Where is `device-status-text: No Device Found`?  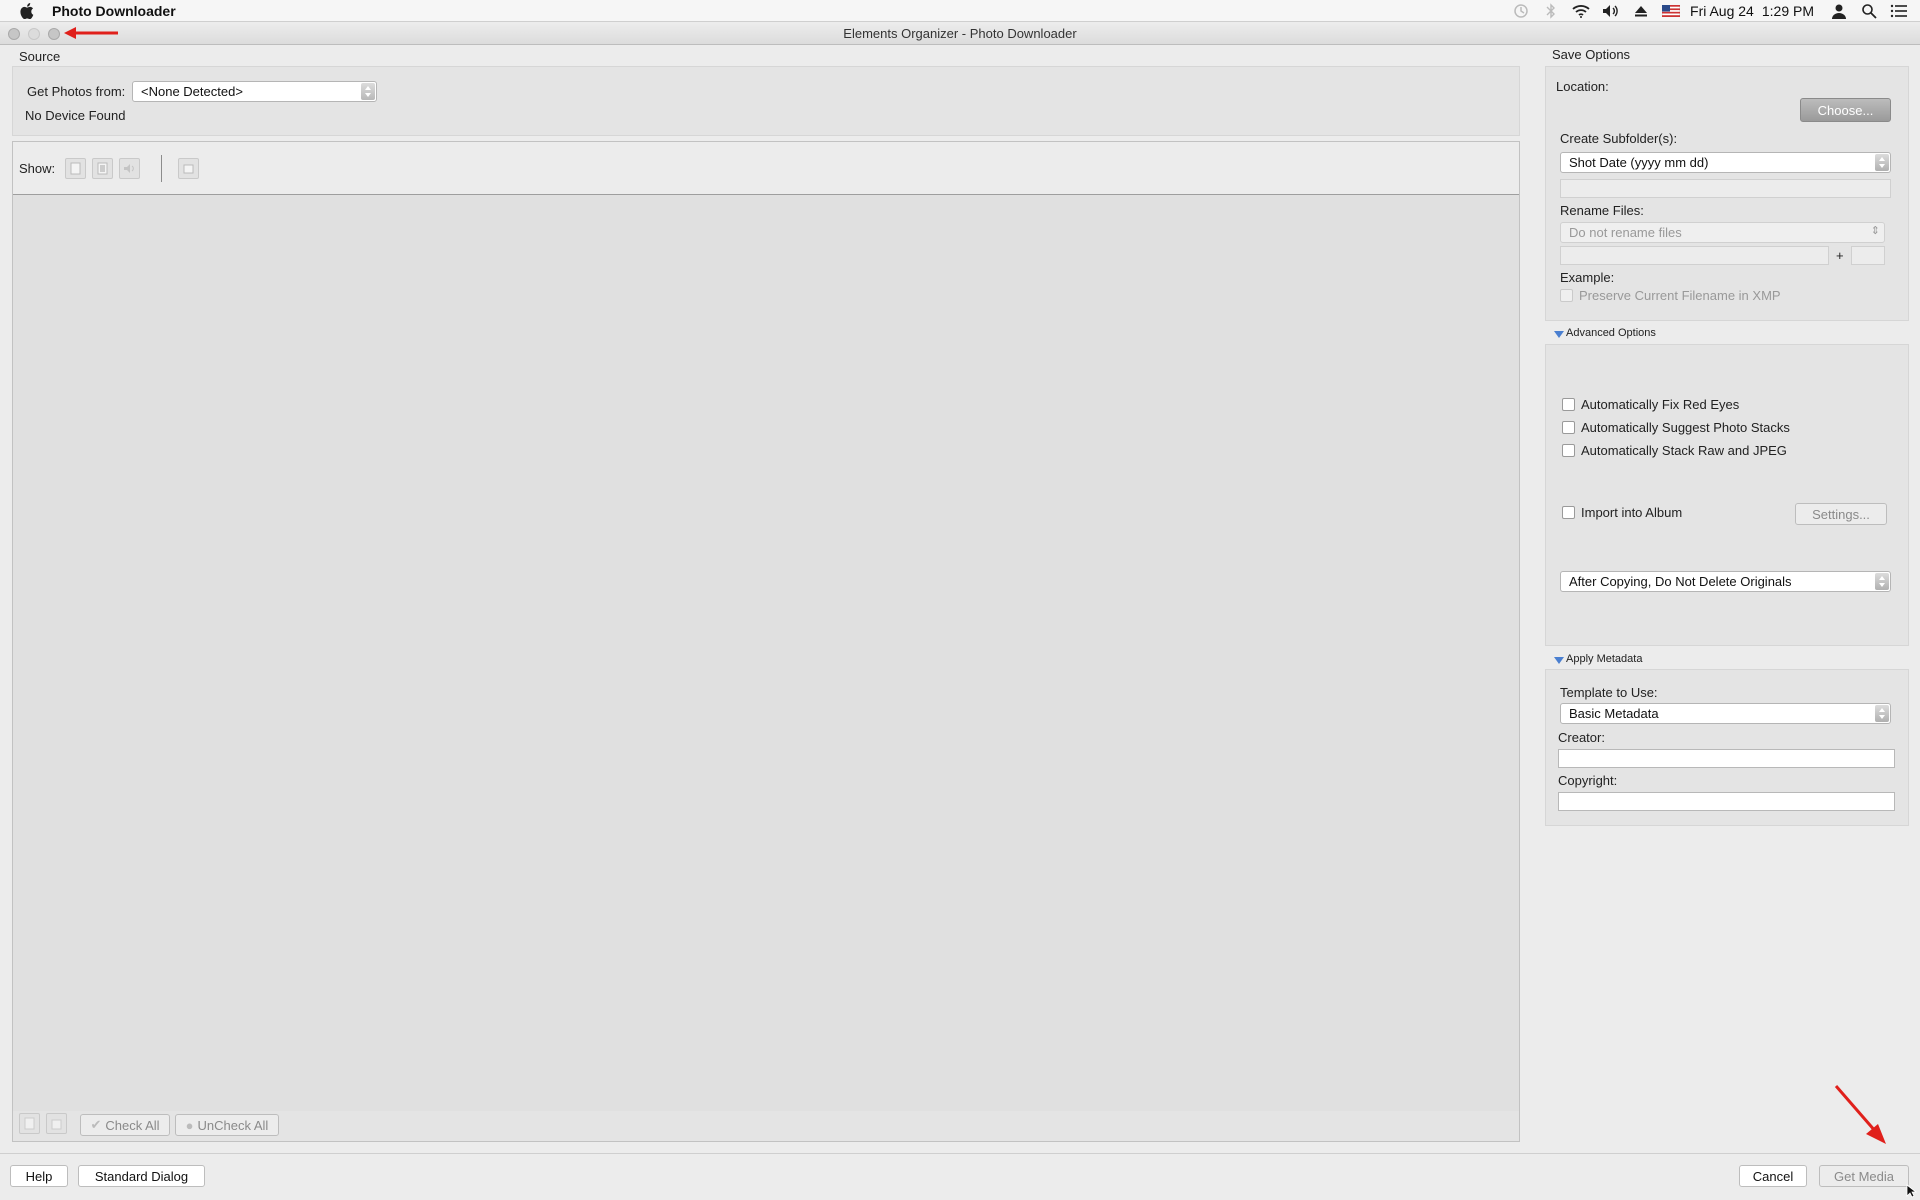
device-status-text: No Device Found is located at coordinates (75, 115).